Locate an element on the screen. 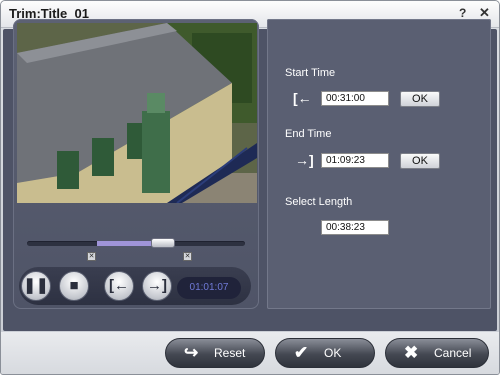 The image size is (500, 375). end-time-field: 01:09:23 is located at coordinates (355, 160).